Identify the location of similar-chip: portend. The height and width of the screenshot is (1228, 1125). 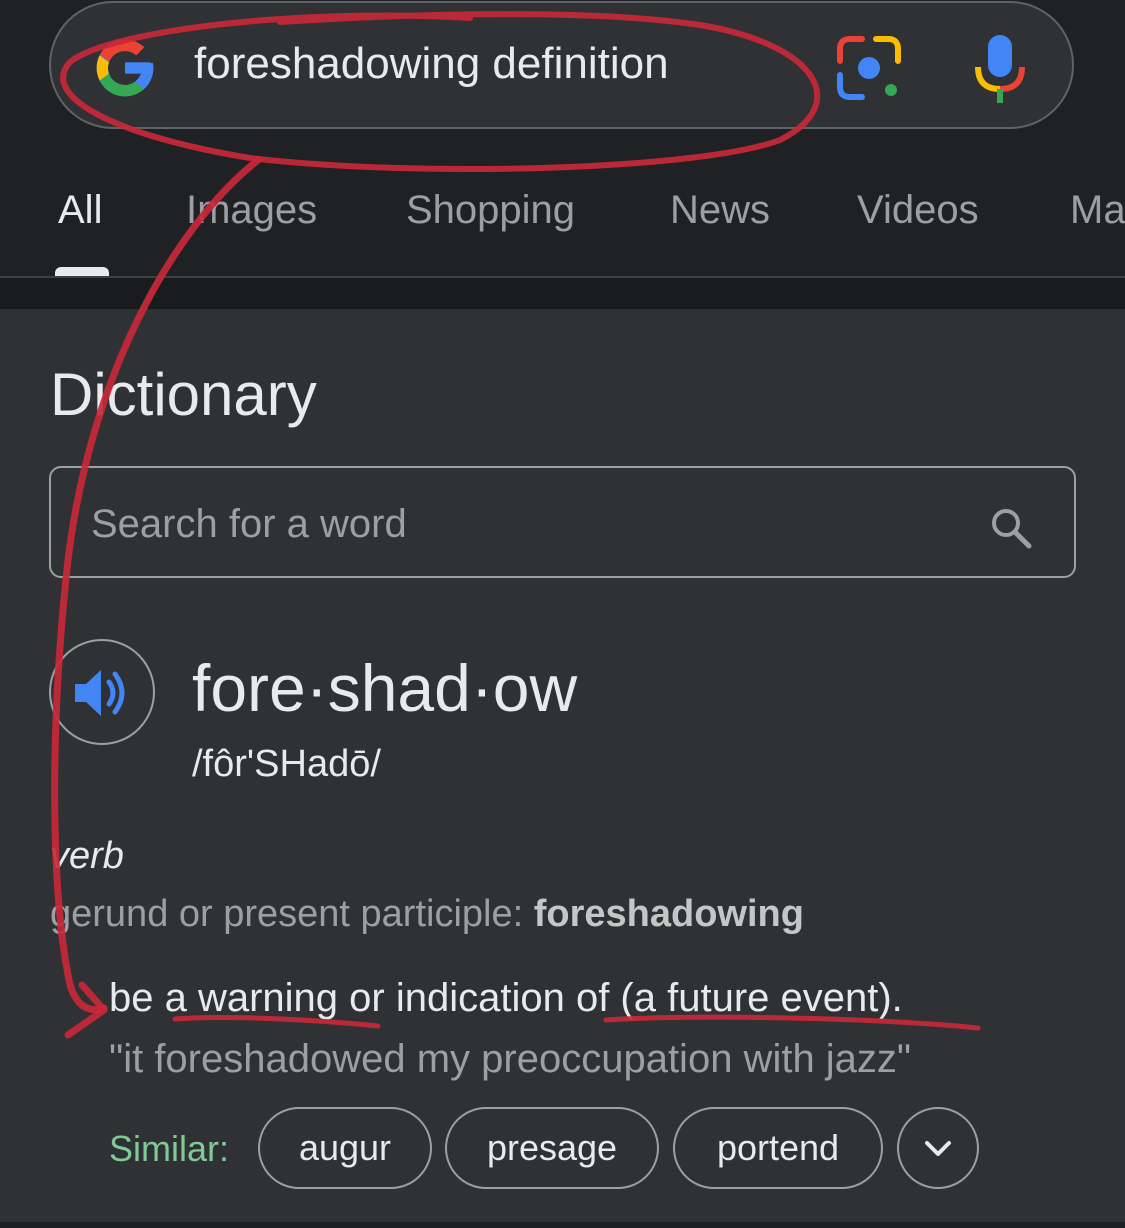
(778, 1148).